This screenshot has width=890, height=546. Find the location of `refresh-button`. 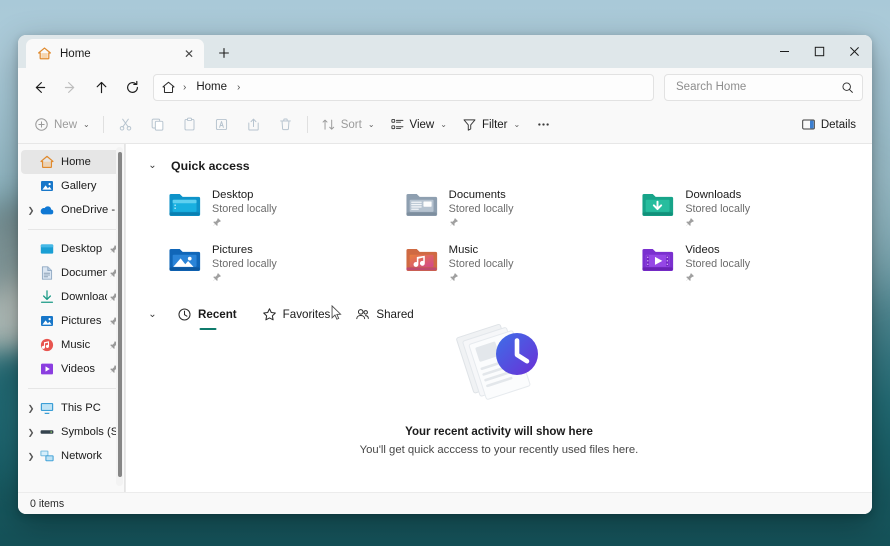

refresh-button is located at coordinates (132, 87).